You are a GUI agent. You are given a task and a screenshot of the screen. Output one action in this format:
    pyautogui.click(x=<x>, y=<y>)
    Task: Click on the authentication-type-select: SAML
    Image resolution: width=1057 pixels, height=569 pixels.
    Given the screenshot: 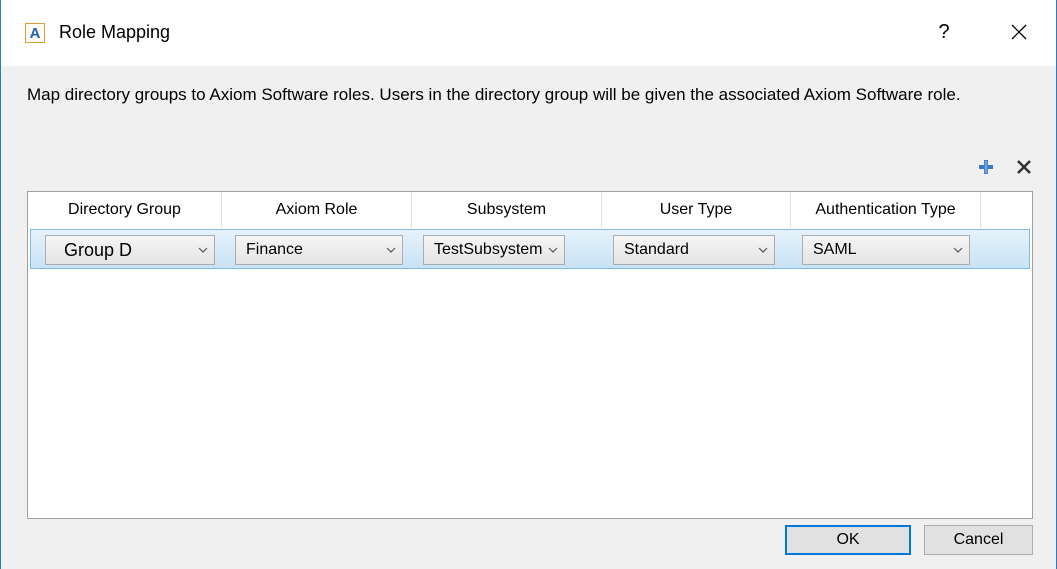 What is the action you would take?
    pyautogui.click(x=886, y=250)
    